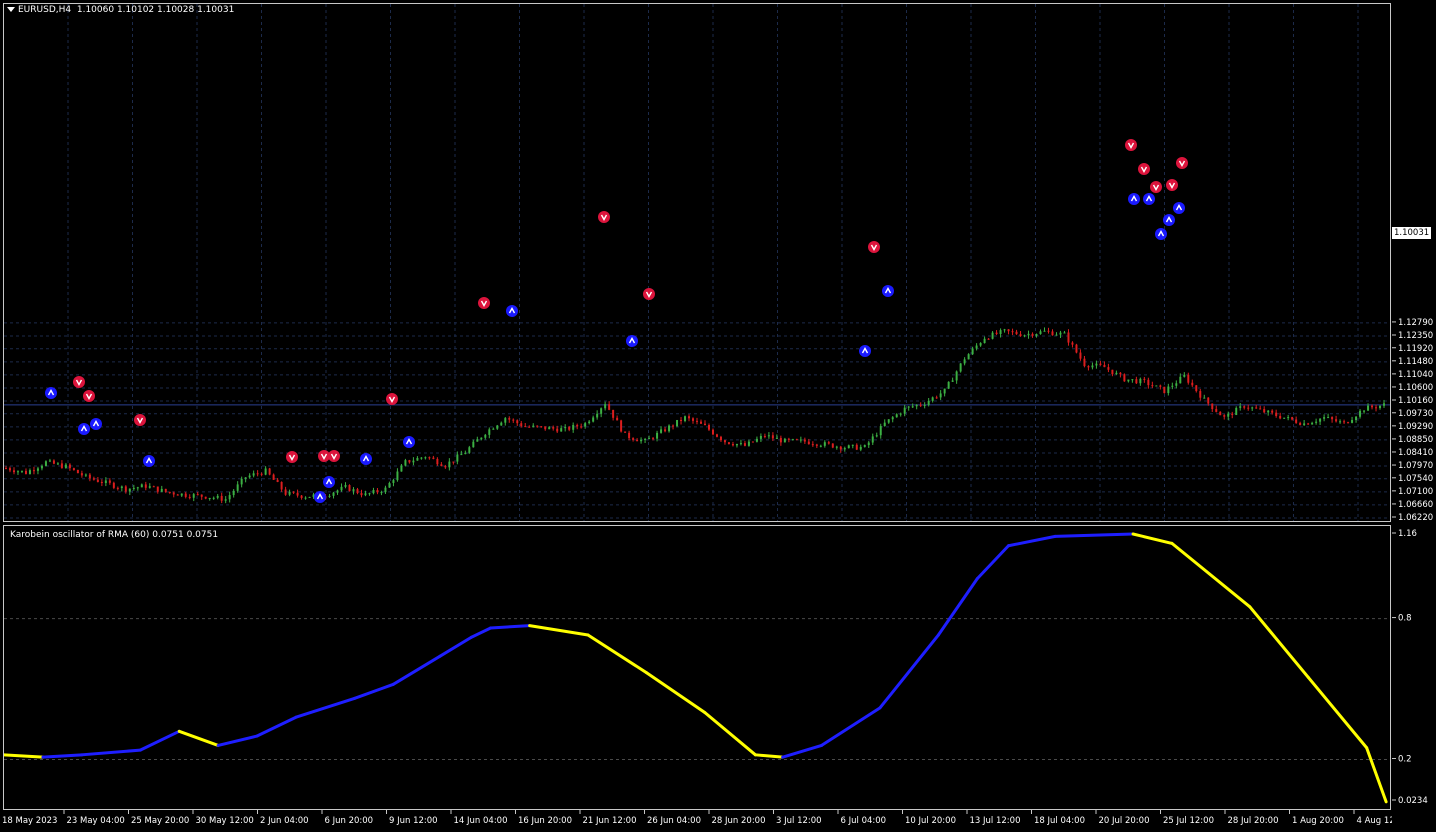  What do you see at coordinates (874, 247) in the screenshot?
I see `sell-signal-icon` at bounding box center [874, 247].